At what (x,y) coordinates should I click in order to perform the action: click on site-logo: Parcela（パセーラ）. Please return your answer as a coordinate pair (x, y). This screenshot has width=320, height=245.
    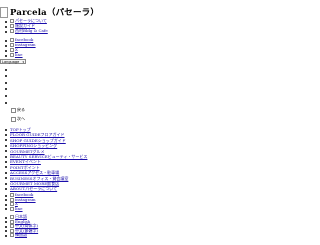
    Looking at the image, I should click on (54, 12).